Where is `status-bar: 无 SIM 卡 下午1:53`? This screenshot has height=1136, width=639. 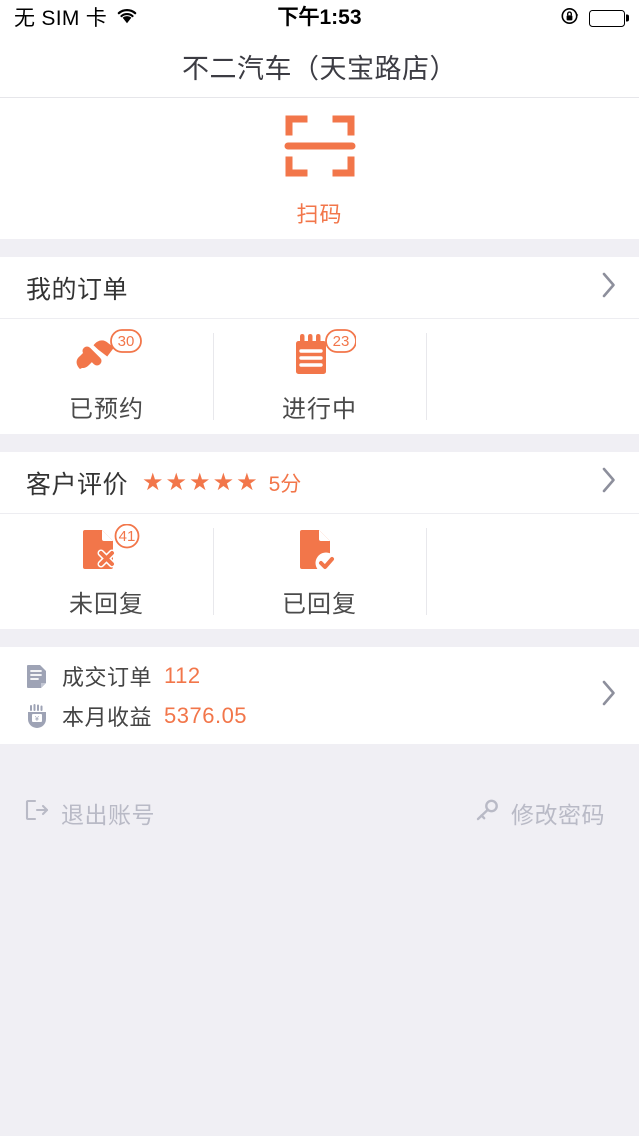
status-bar: 无 SIM 卡 下午1:53 is located at coordinates (319, 18).